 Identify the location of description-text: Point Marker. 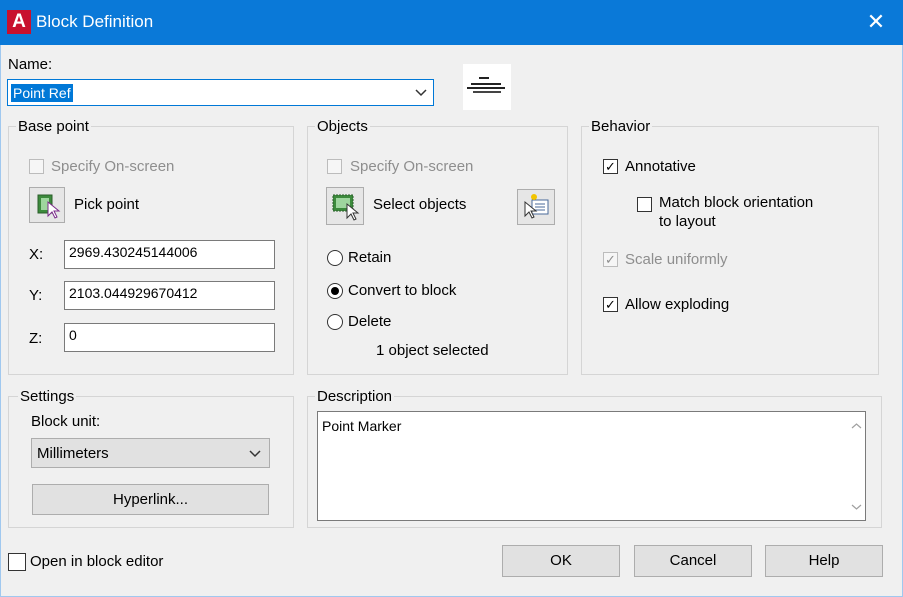
(362, 426).